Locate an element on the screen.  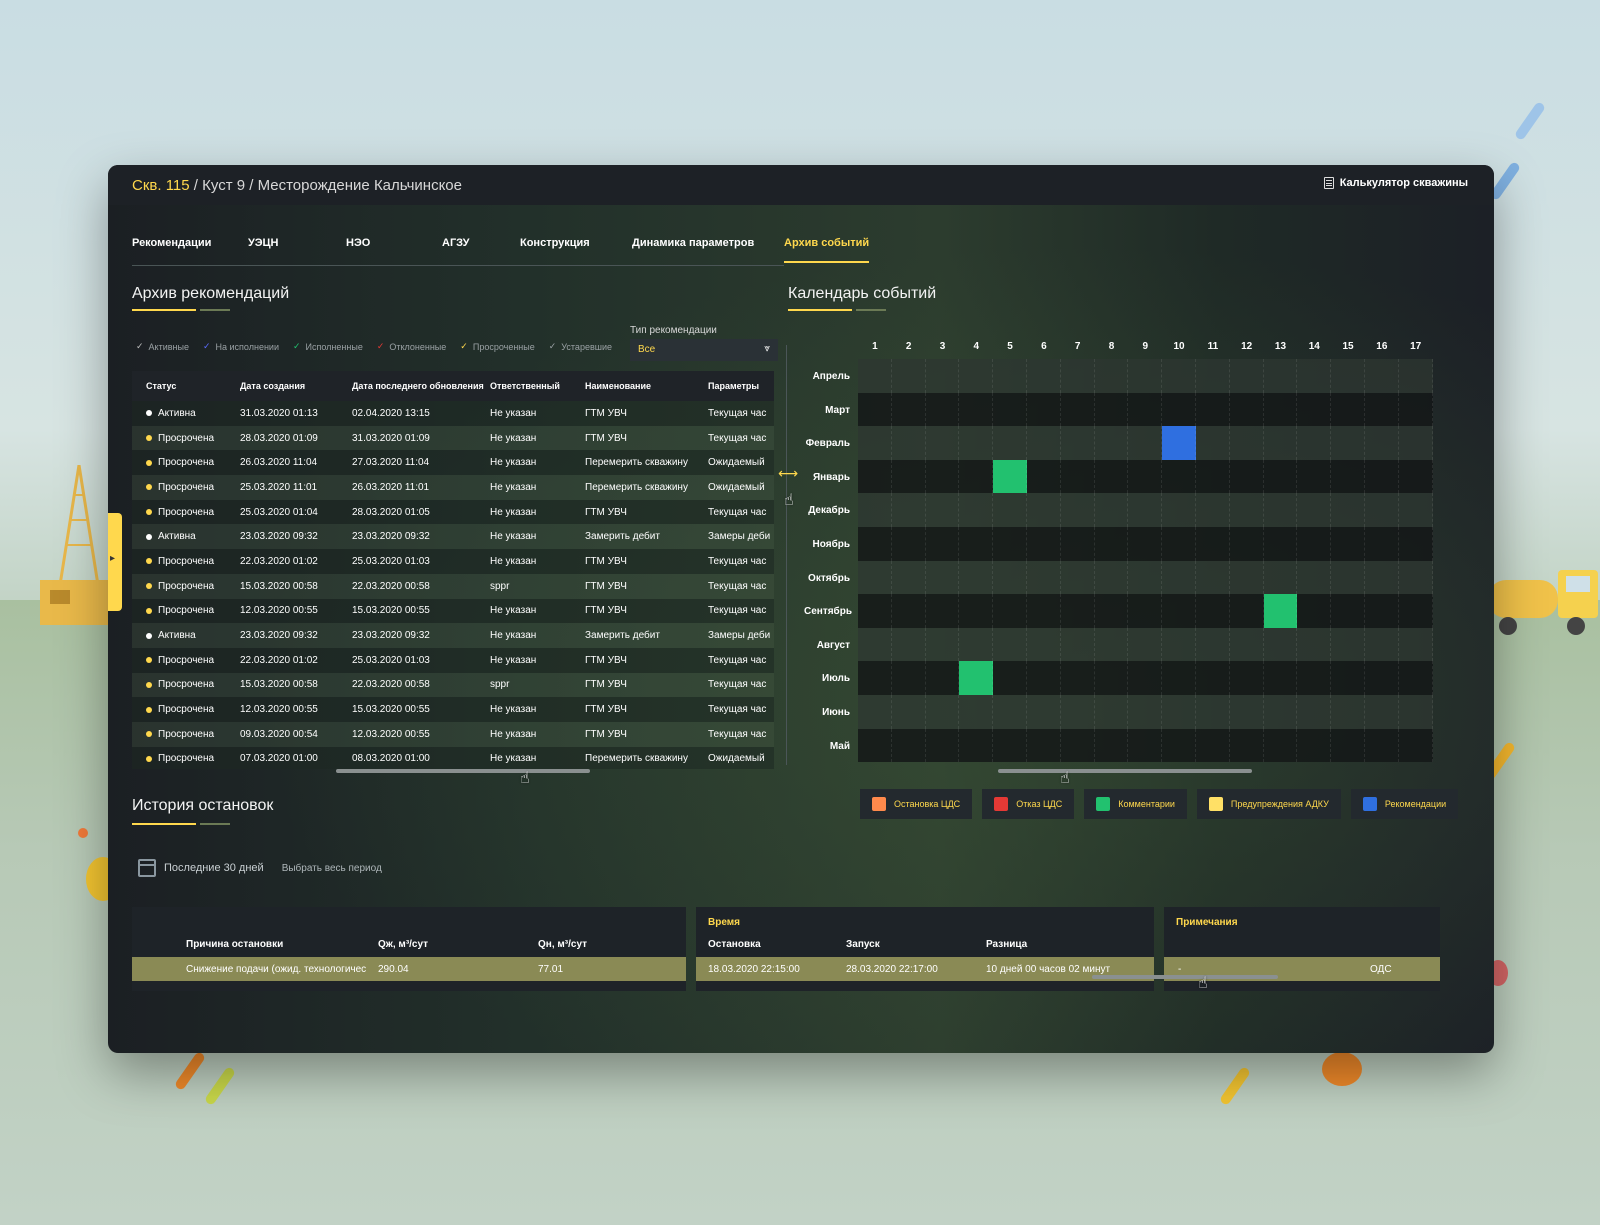
breadcrumb-well: Скв. 115 is located at coordinates (161, 185).